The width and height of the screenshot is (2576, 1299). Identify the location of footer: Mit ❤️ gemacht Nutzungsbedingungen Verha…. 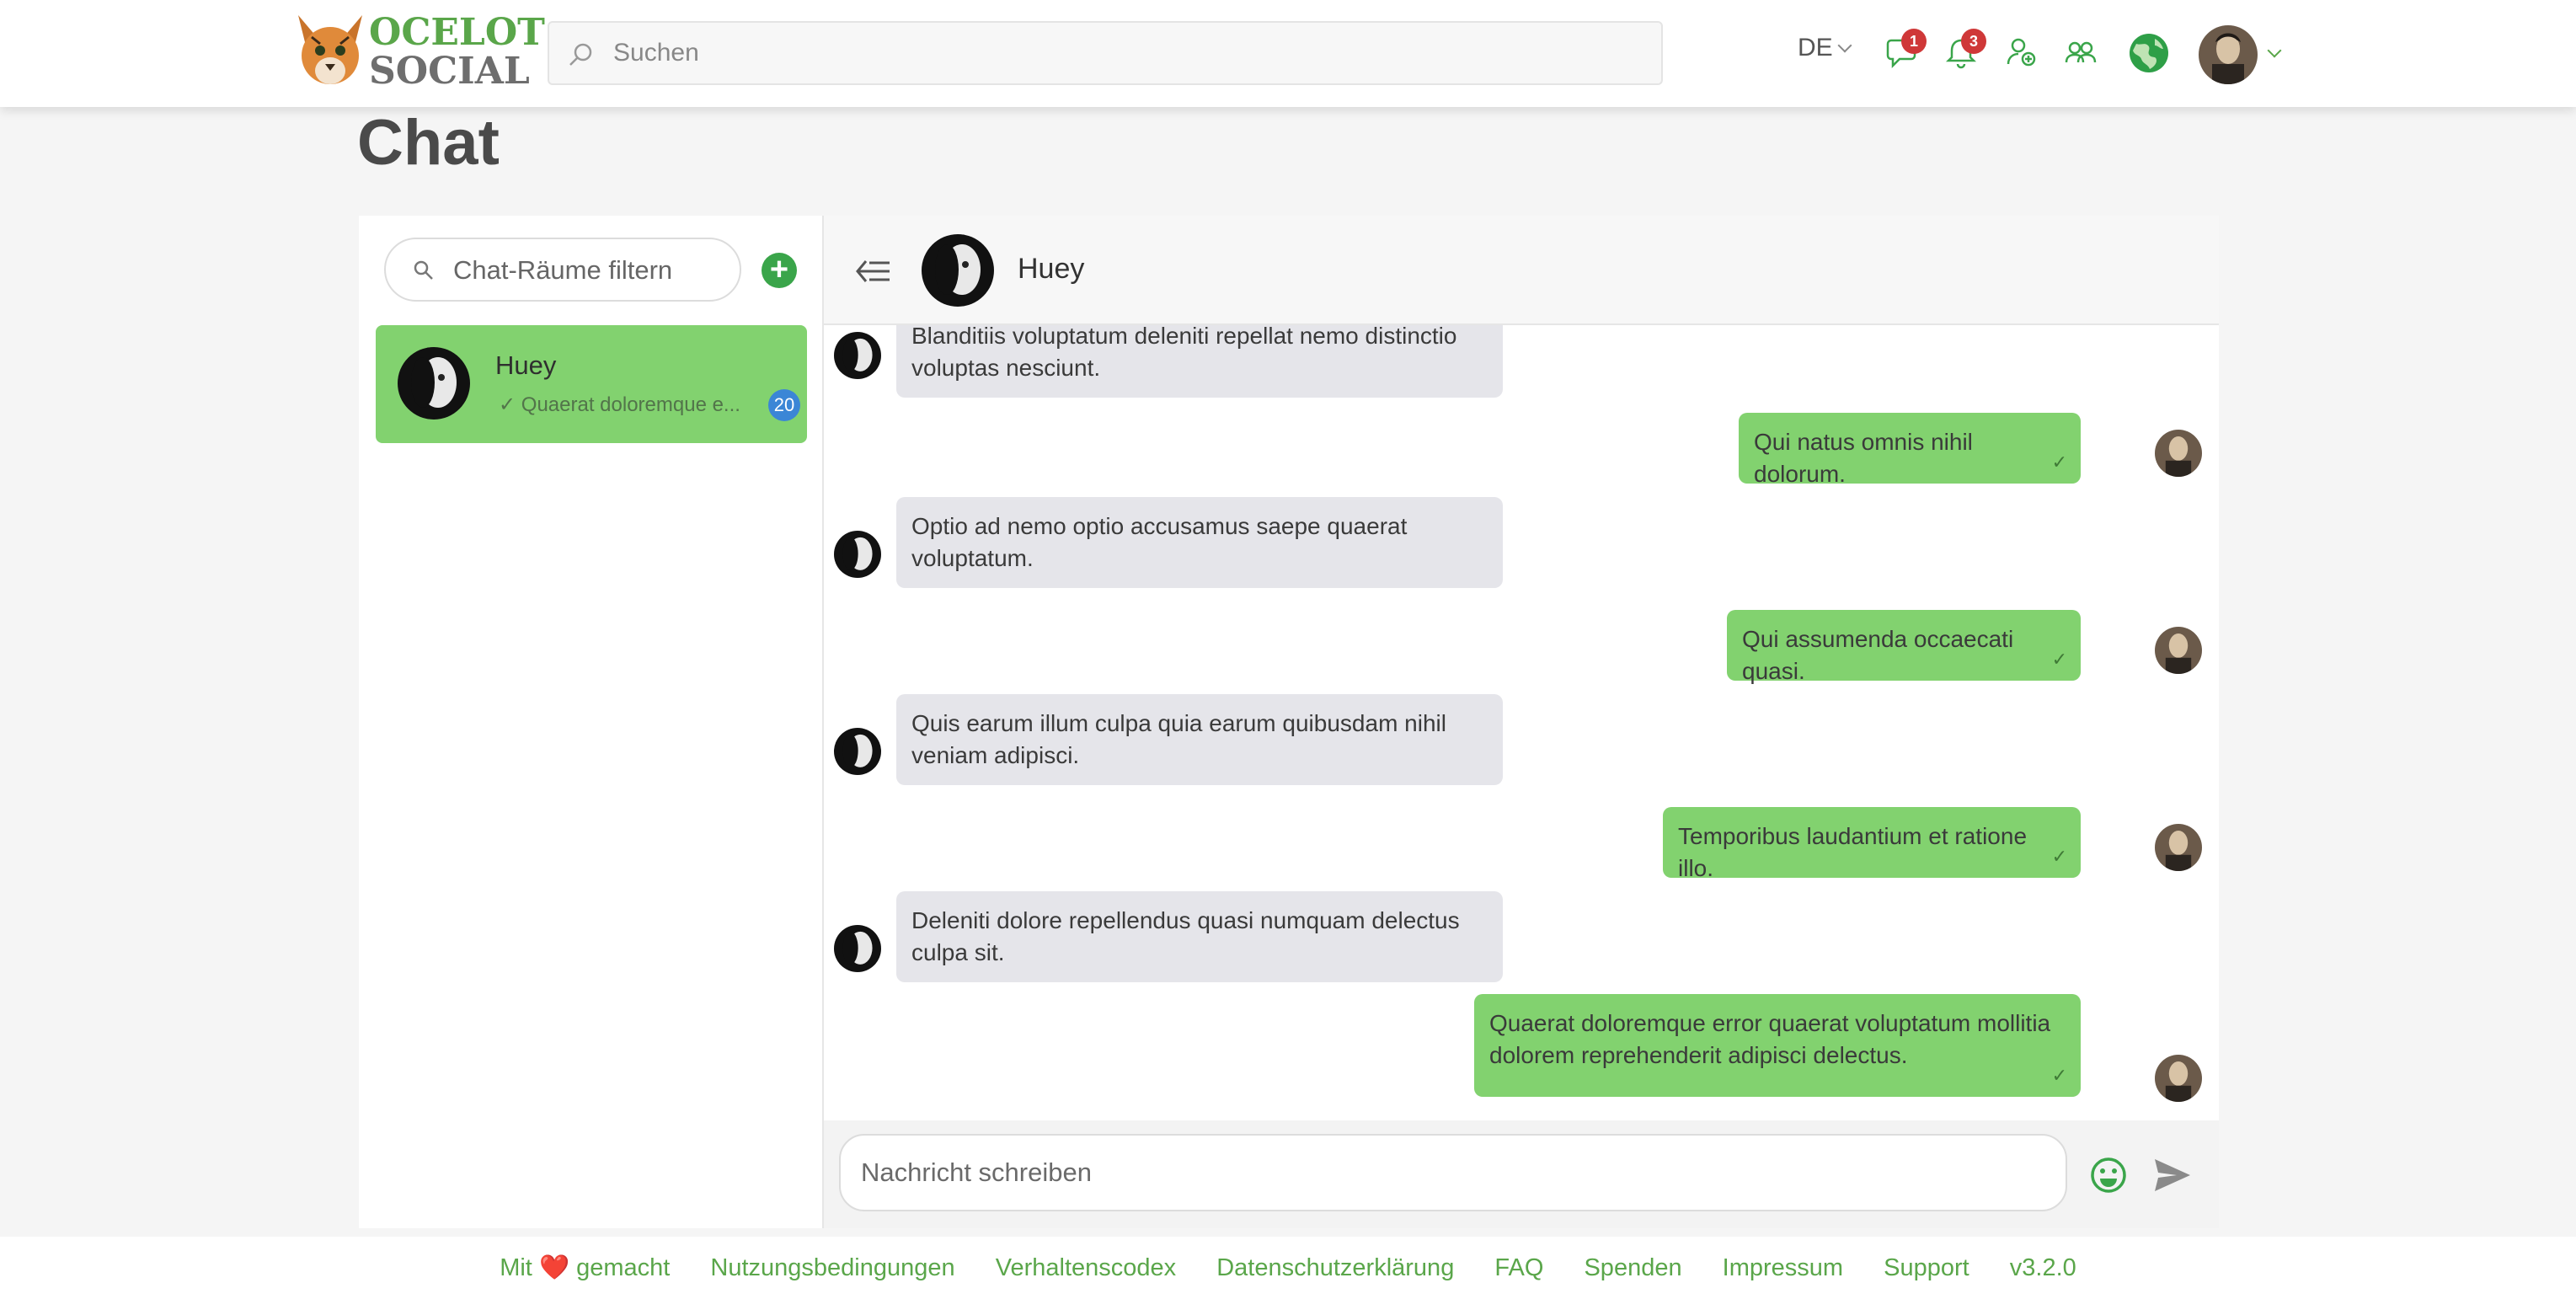
(1288, 1268).